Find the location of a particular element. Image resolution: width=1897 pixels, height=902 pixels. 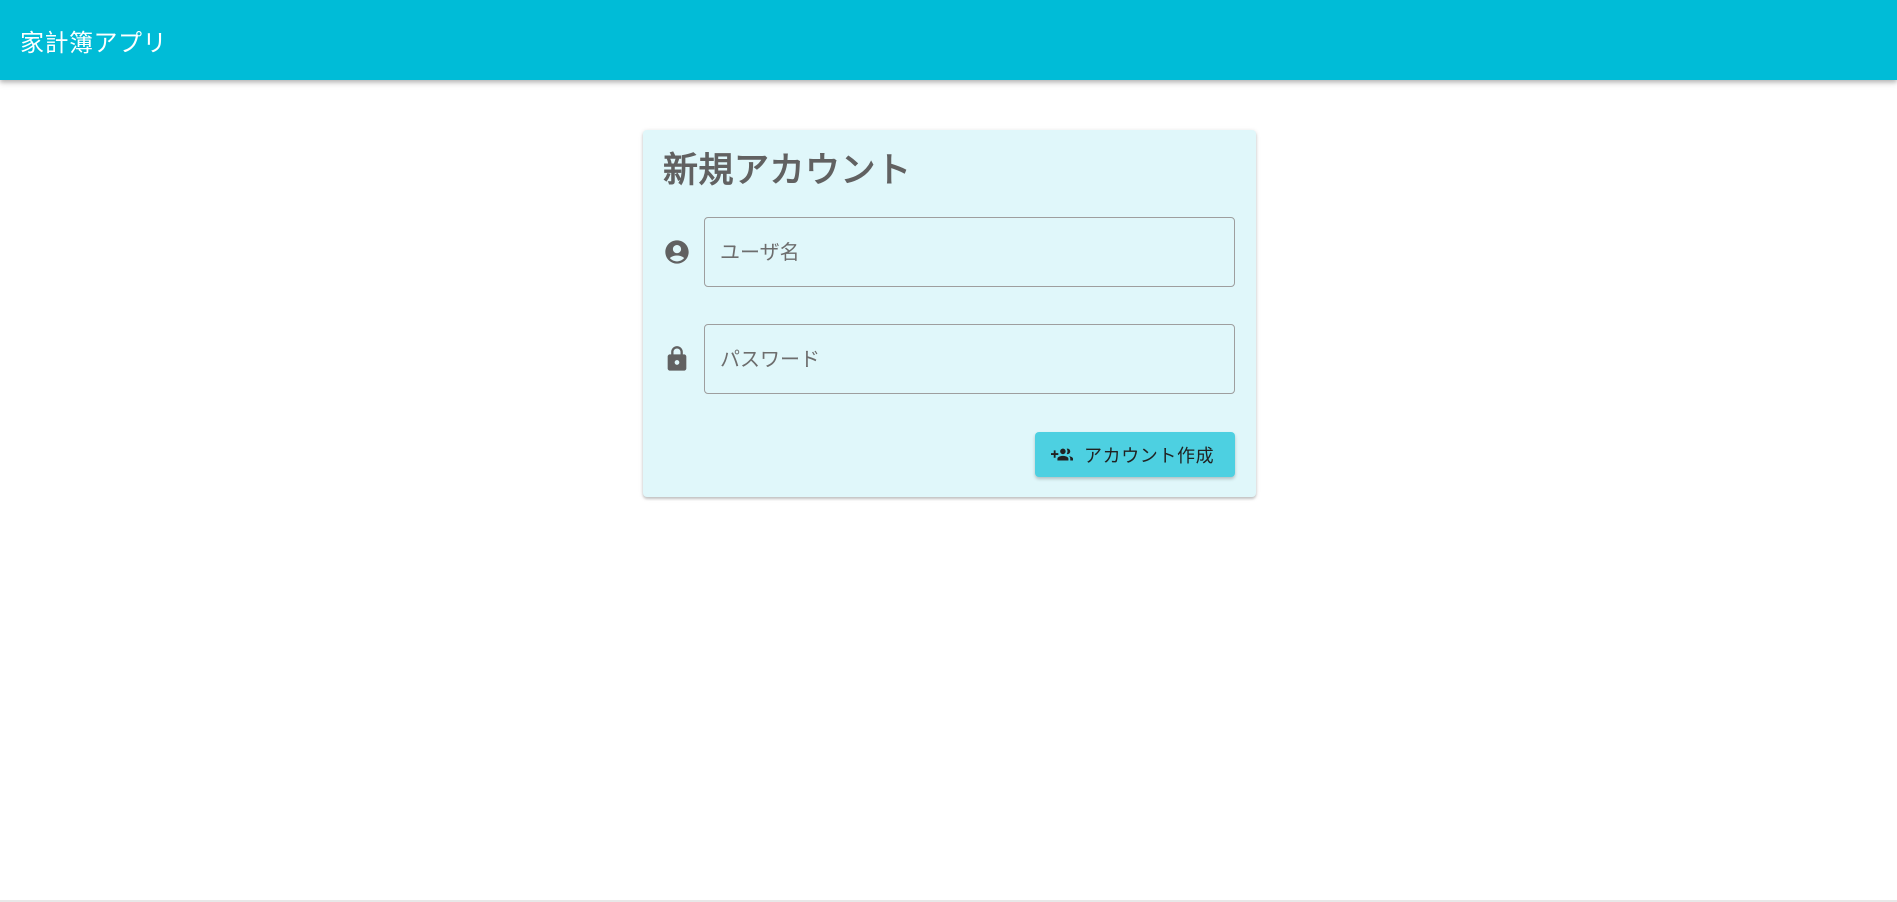

username-input is located at coordinates (969, 252).